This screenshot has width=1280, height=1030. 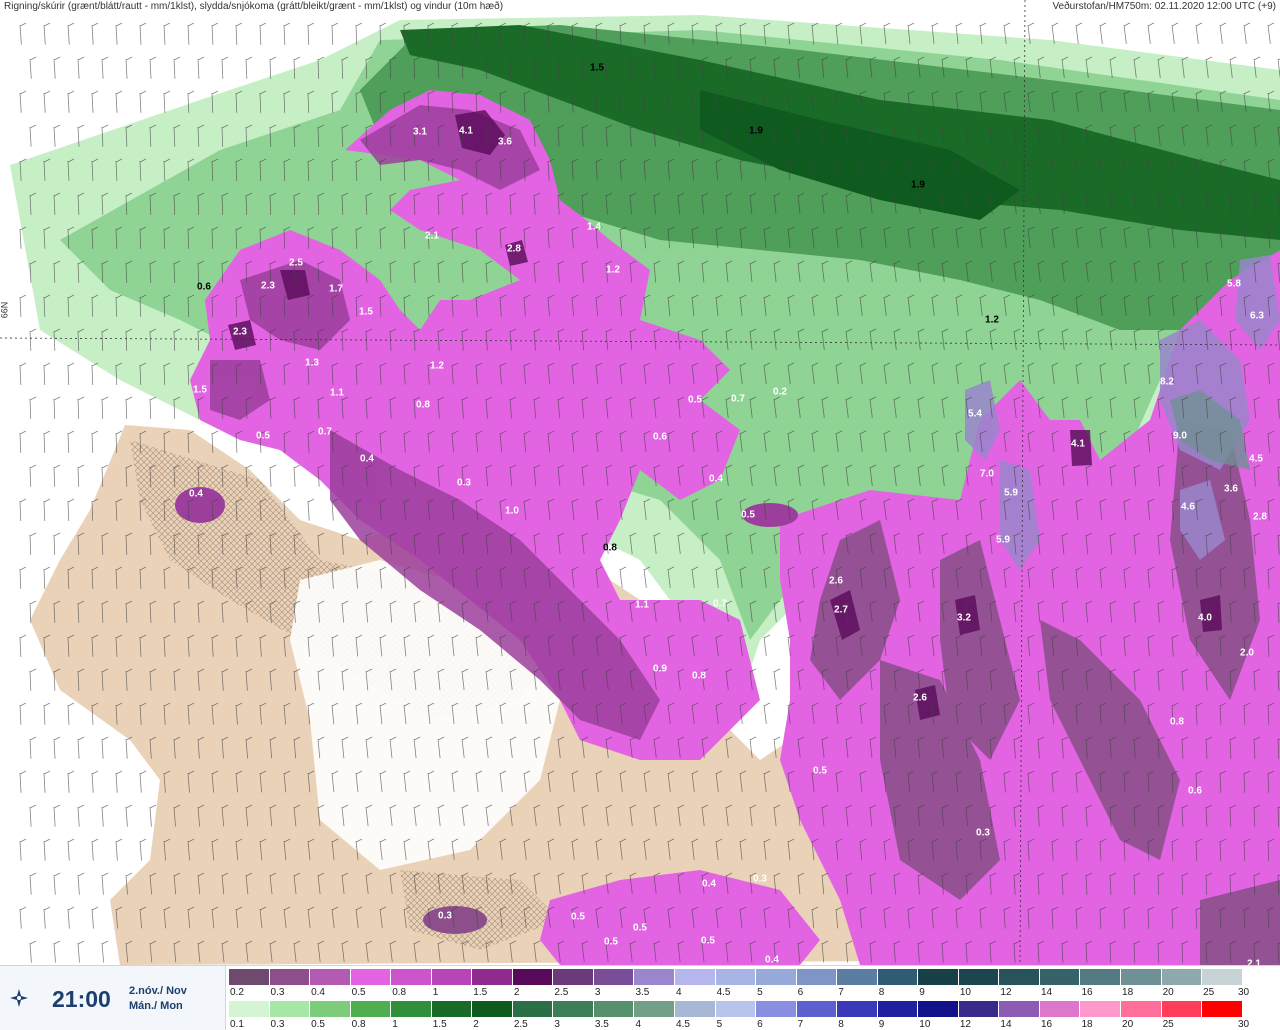 I want to click on legend-label: 25, so click(x=1168, y=1024).